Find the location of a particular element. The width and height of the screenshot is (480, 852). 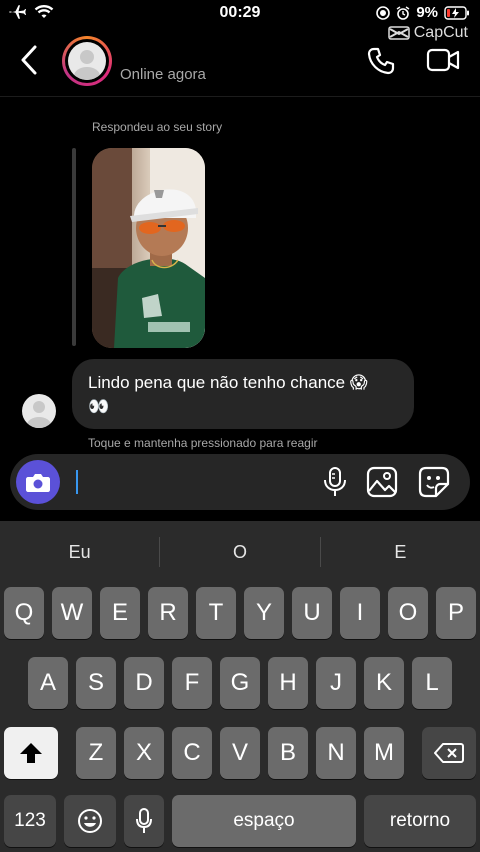

contact-avatar is located at coordinates (87, 61).